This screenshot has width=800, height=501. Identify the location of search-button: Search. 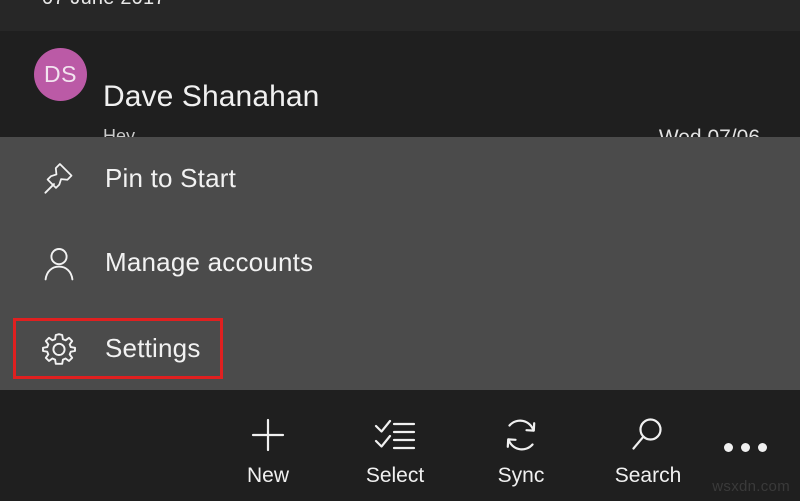
(648, 452).